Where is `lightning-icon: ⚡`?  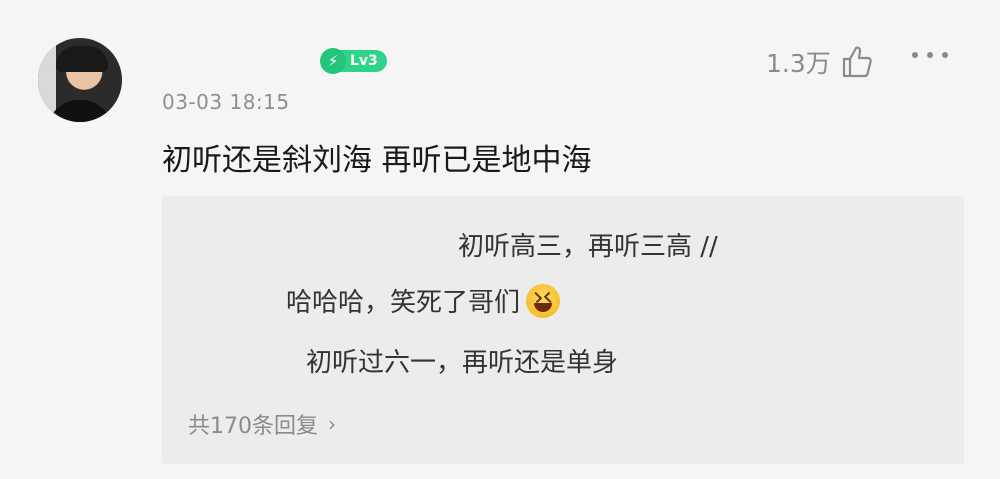 lightning-icon: ⚡ is located at coordinates (333, 61).